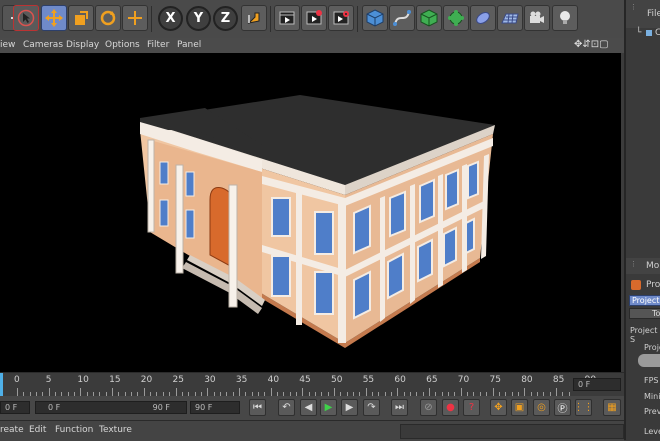 The width and height of the screenshot is (660, 441). I want to click on tab-project: Project, so click(644, 300).